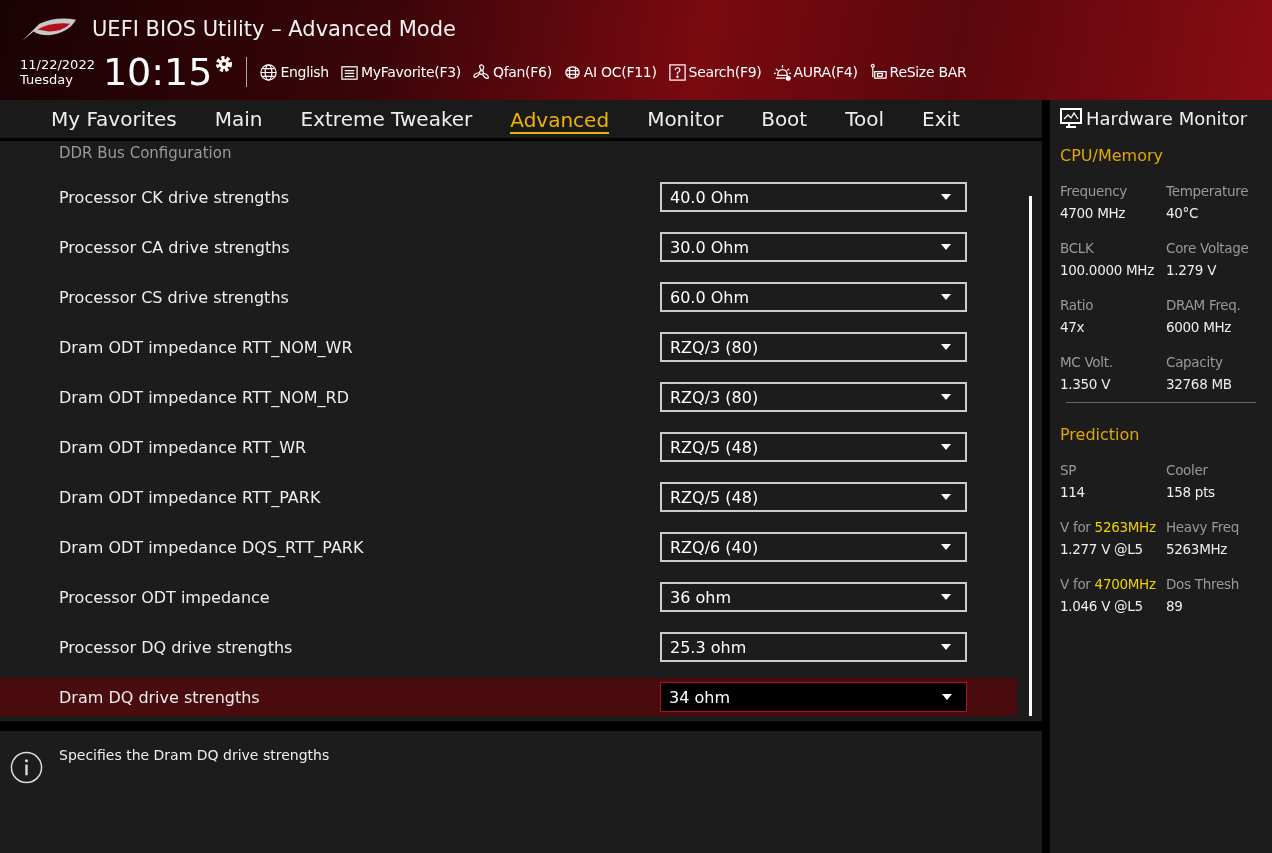  I want to click on metric-value: 6000 MHz, so click(1199, 327).